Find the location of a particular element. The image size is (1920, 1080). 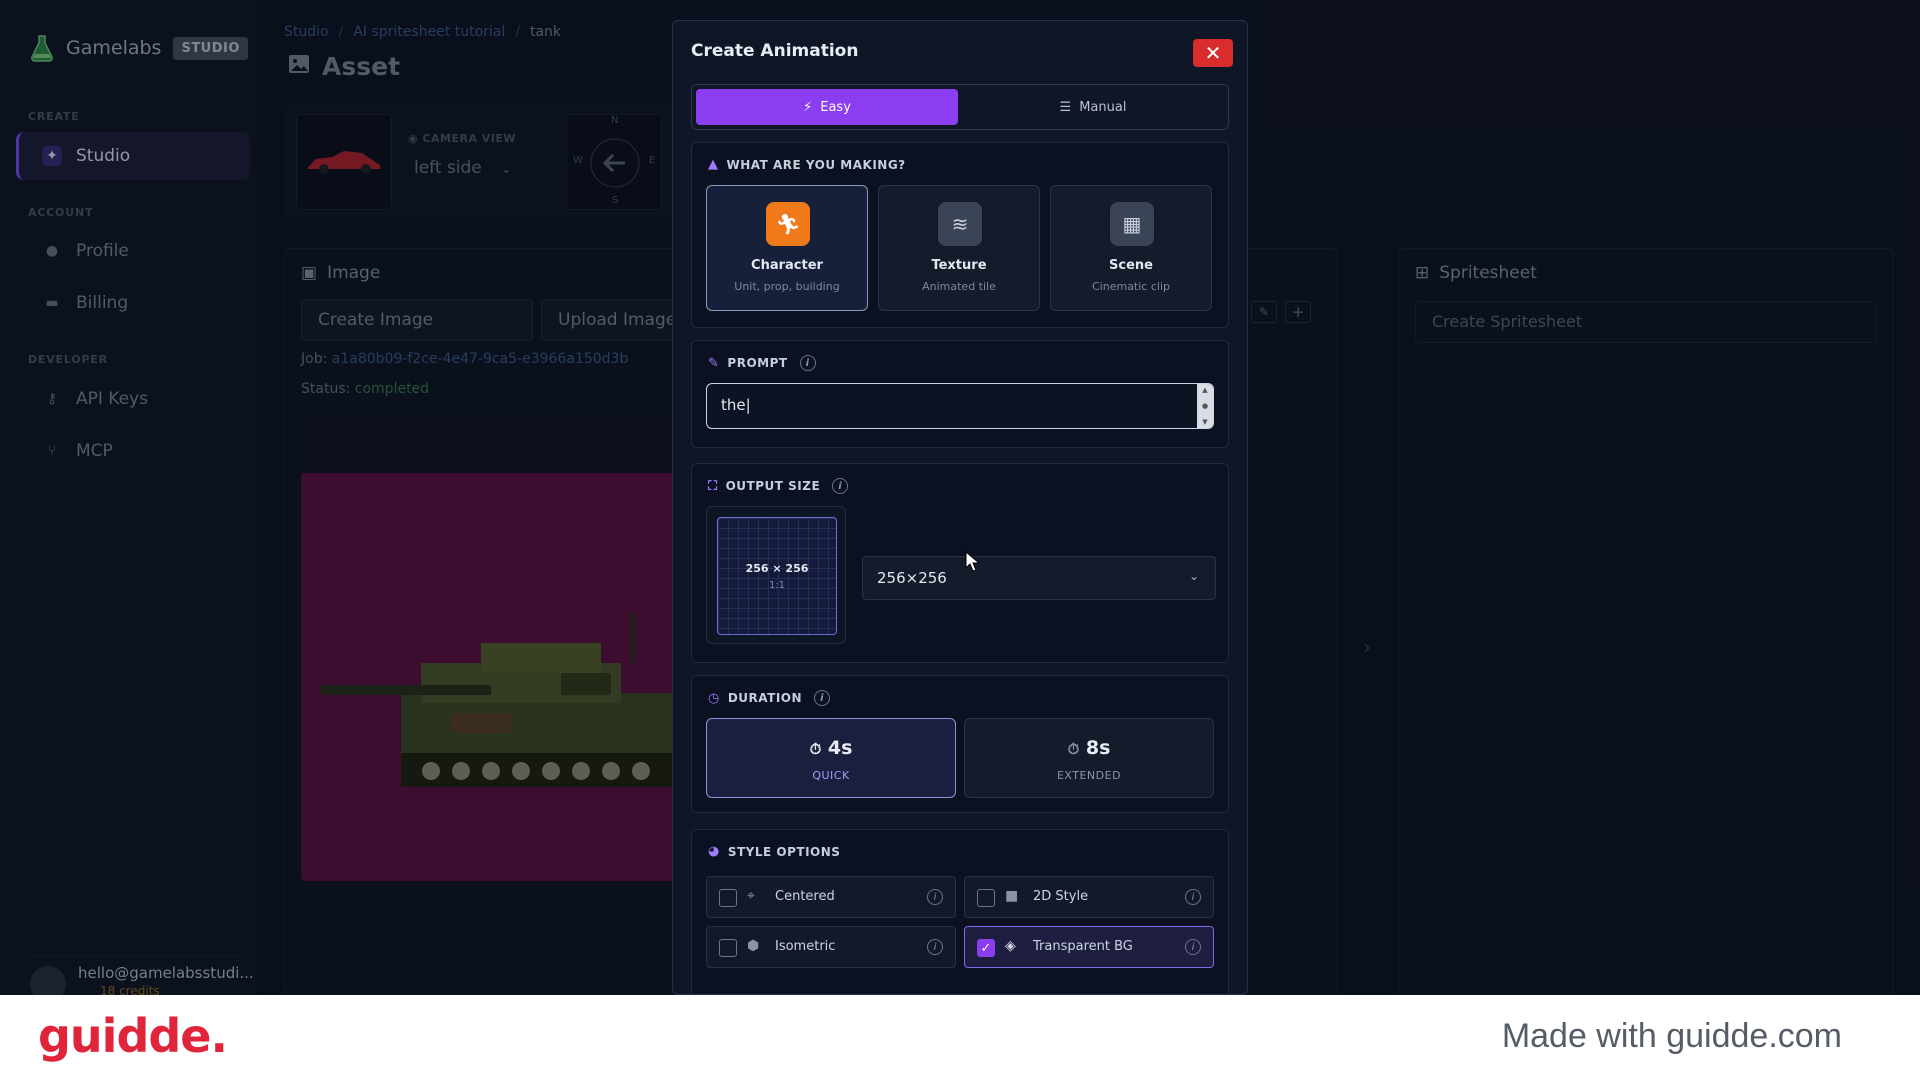

type-name: Scene is located at coordinates (1131, 265).